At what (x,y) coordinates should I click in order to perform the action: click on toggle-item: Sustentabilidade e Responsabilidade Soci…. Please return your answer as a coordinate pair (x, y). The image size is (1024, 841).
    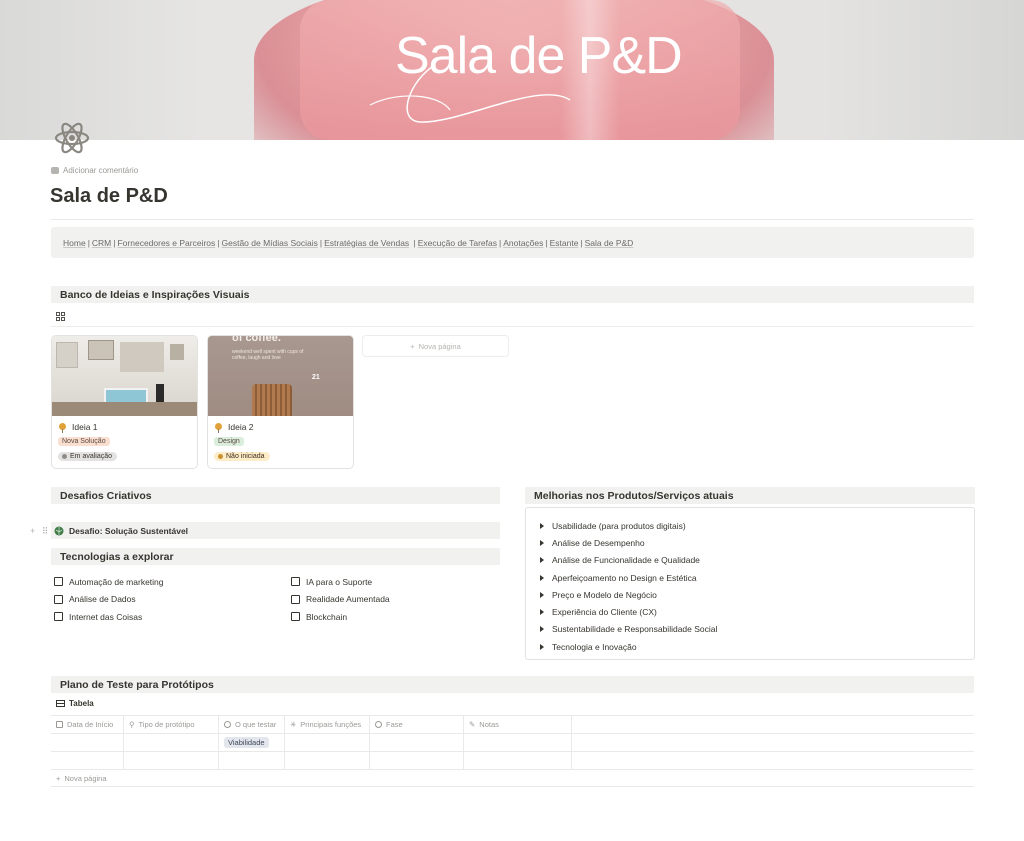
    Looking at the image, I should click on (628, 629).